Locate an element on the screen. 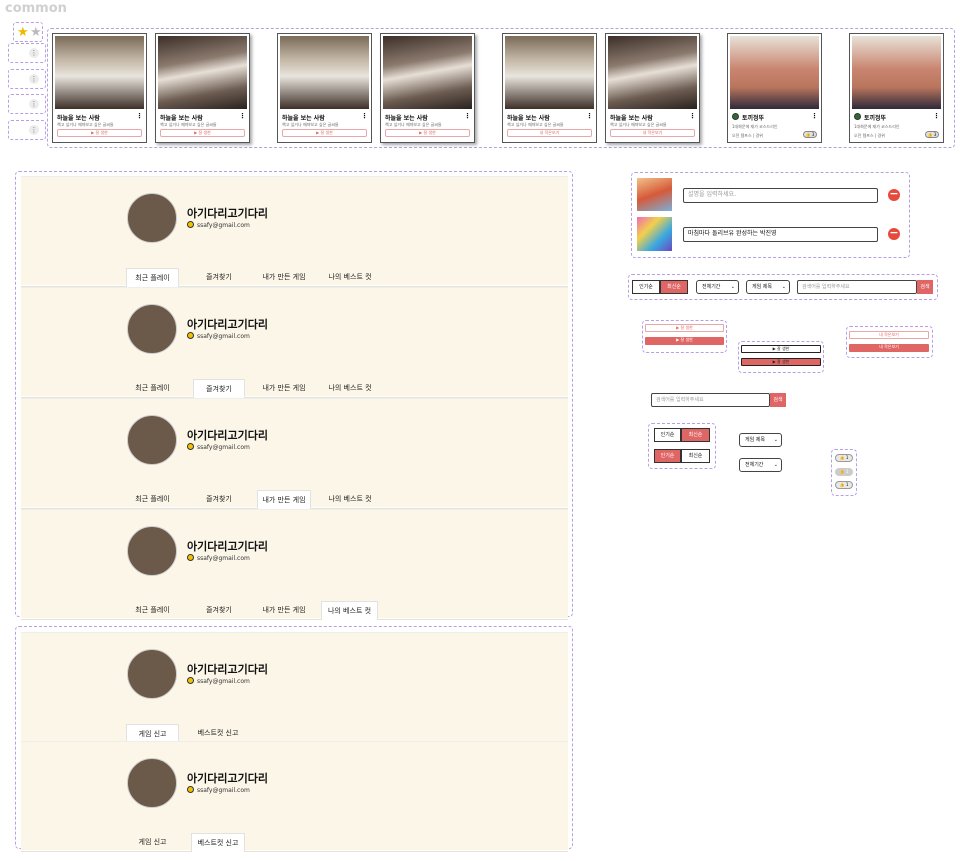 This screenshot has height=861, width=972. search-input-2: 검색어를 입력하주세요 is located at coordinates (710, 400).